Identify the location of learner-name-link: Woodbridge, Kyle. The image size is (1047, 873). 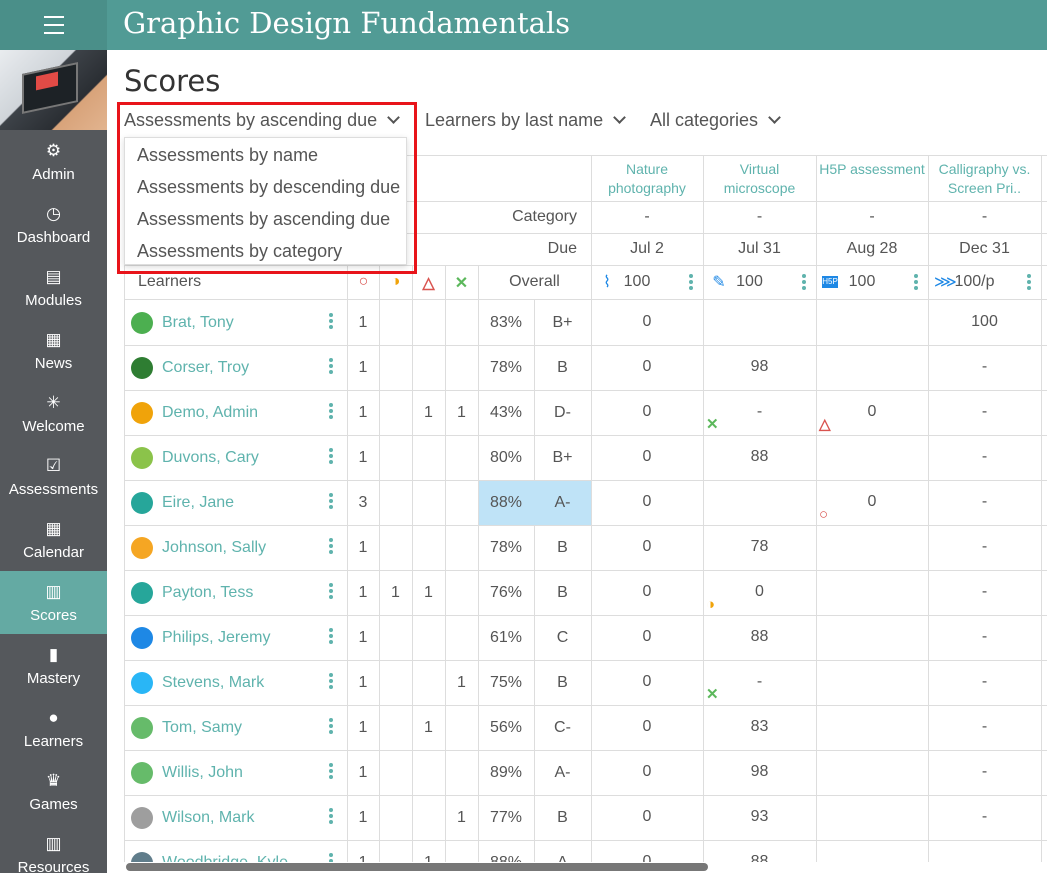
(225, 858).